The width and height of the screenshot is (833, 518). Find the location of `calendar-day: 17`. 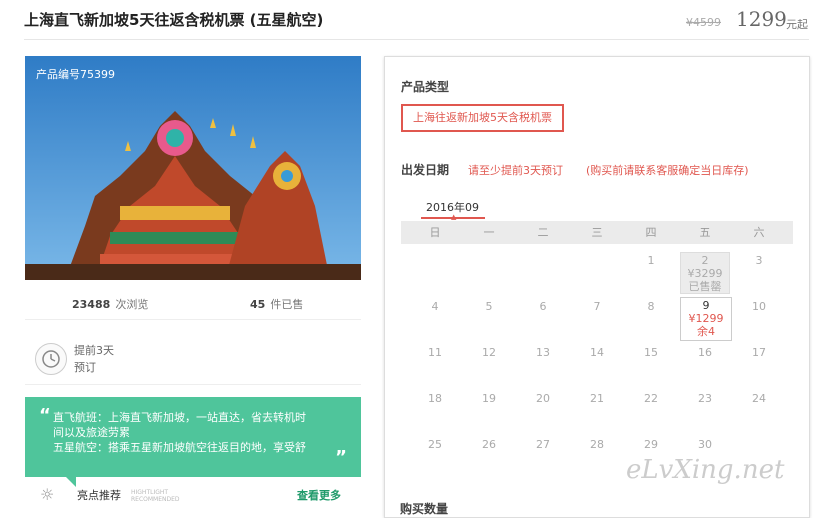

calendar-day: 17 is located at coordinates (759, 352).